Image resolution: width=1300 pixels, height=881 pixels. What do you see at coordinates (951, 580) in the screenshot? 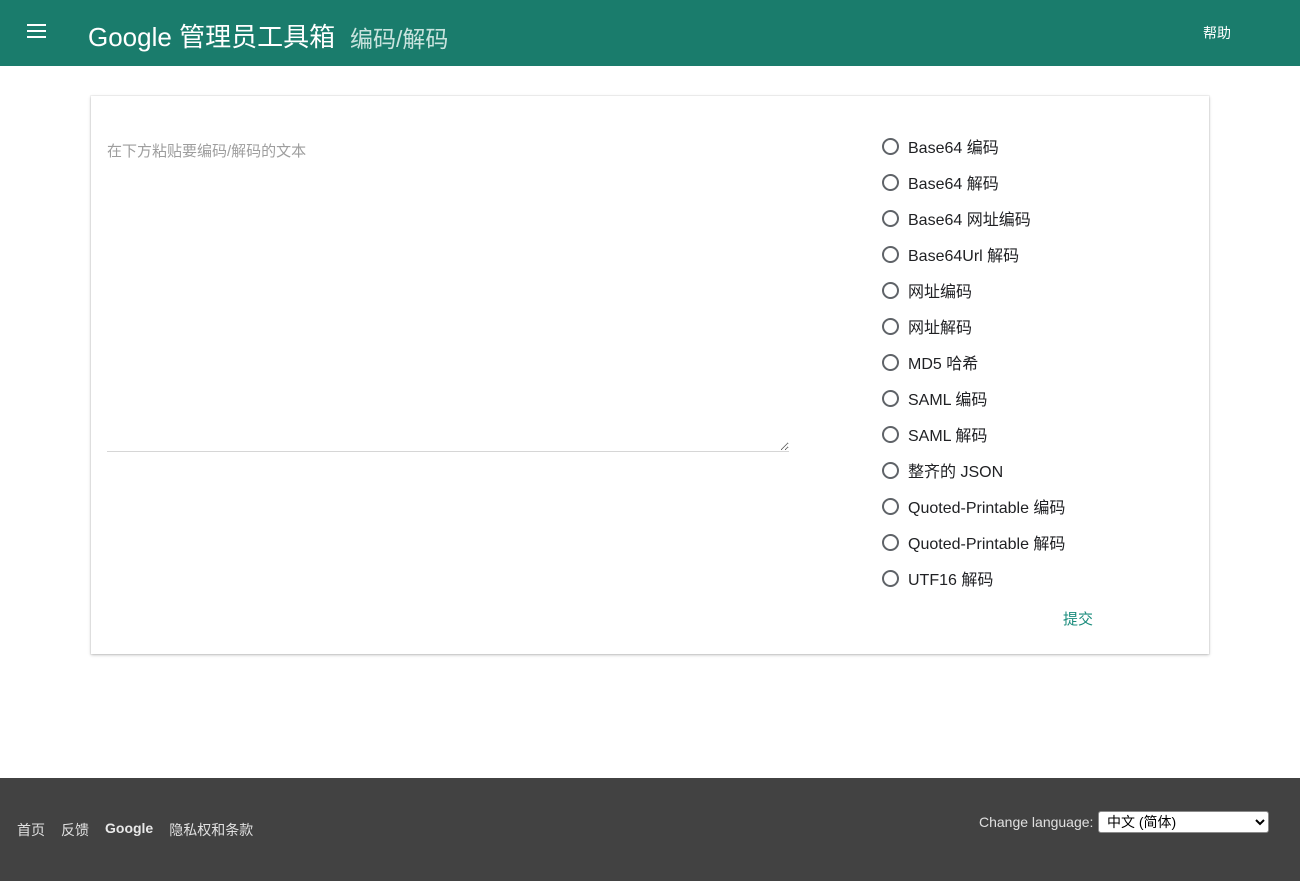
I see `option-label: UTF16 解码` at bounding box center [951, 580].